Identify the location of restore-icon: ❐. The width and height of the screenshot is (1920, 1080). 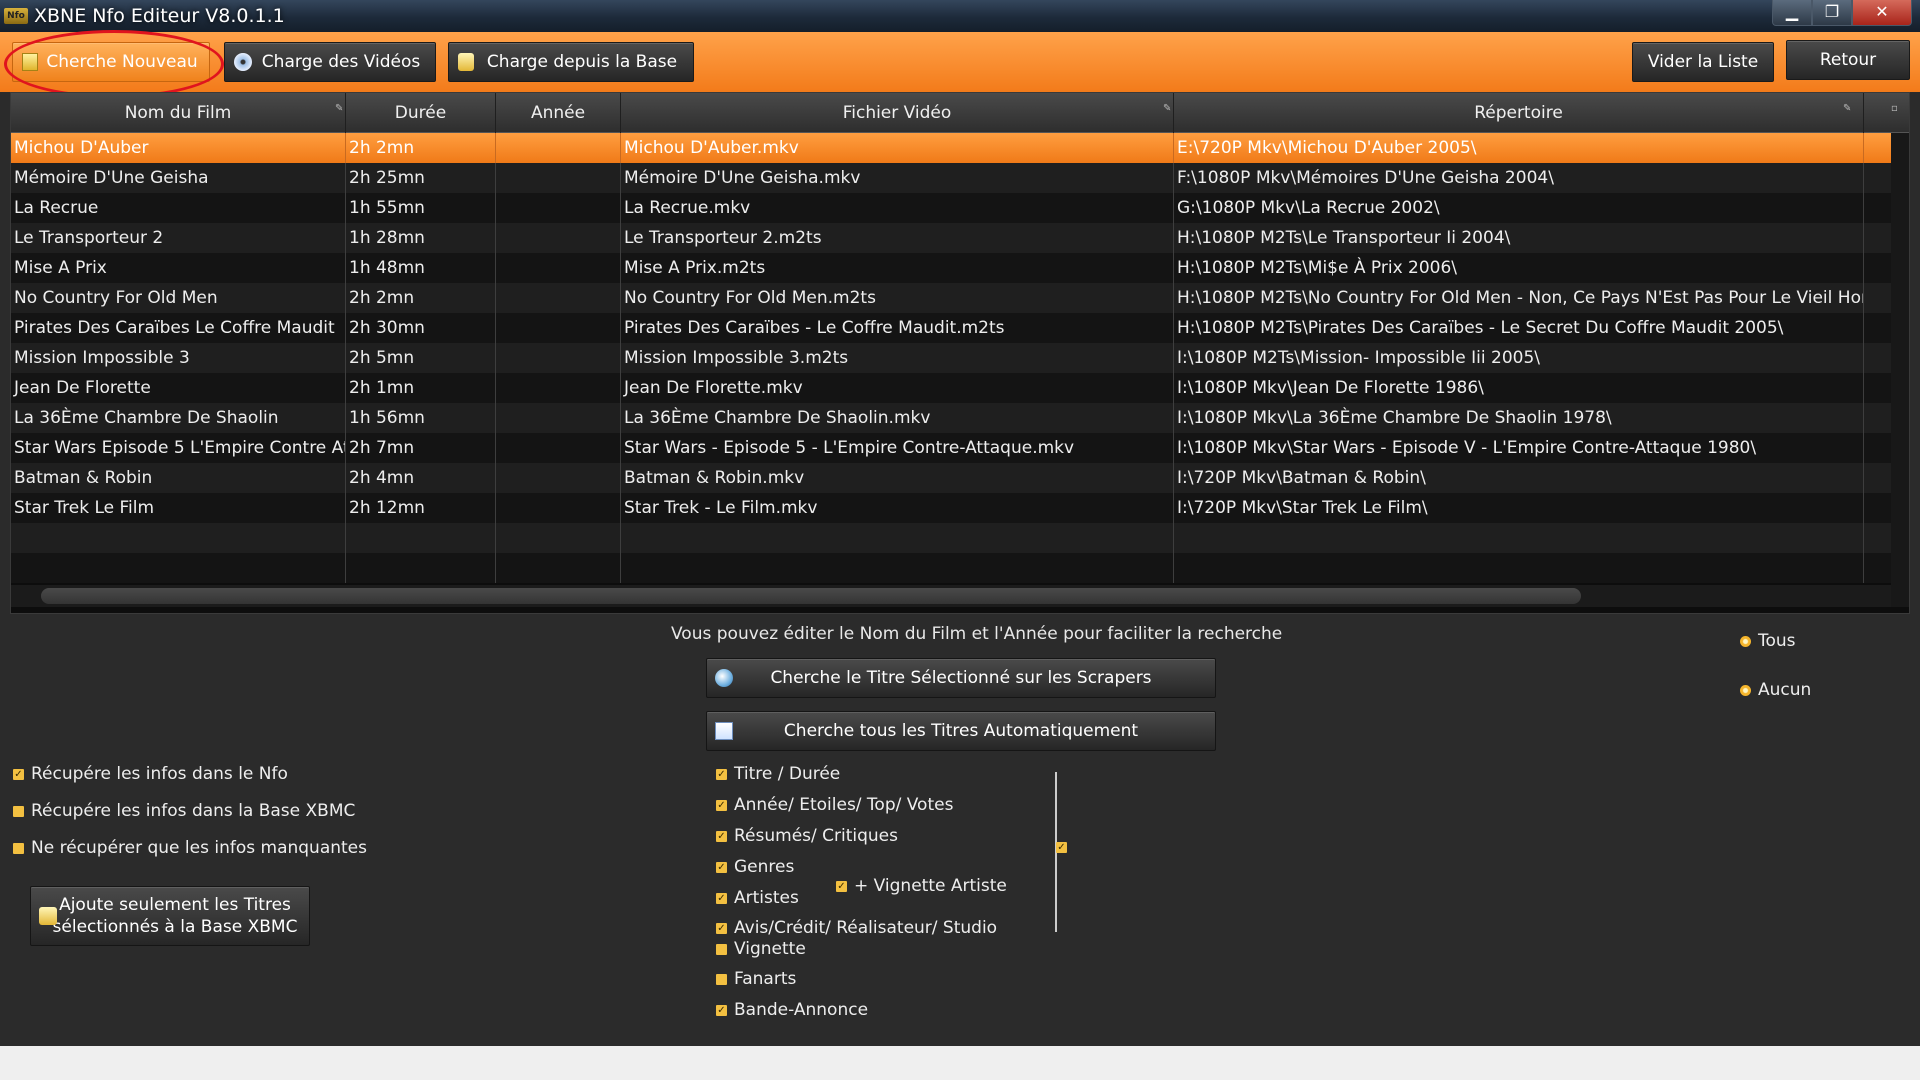
(1832, 13).